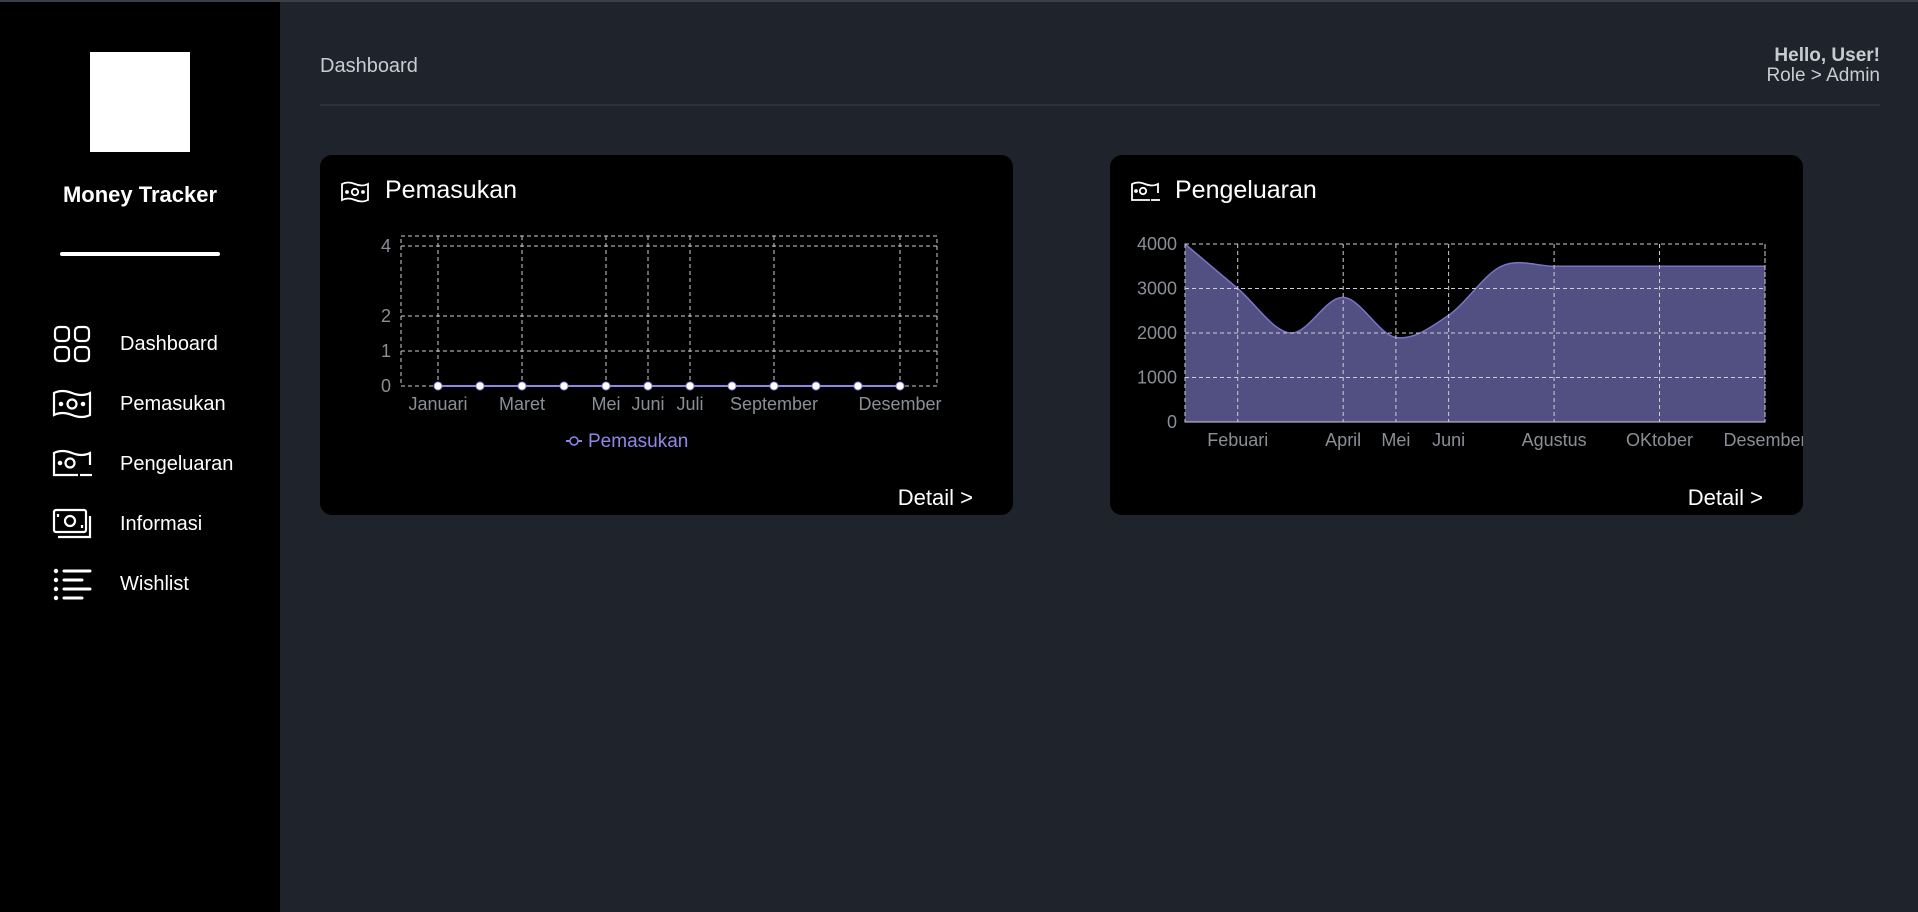 This screenshot has height=912, width=1918. Describe the element at coordinates (173, 403) in the screenshot. I see `sidebar-item-label: Pemasukan` at that location.